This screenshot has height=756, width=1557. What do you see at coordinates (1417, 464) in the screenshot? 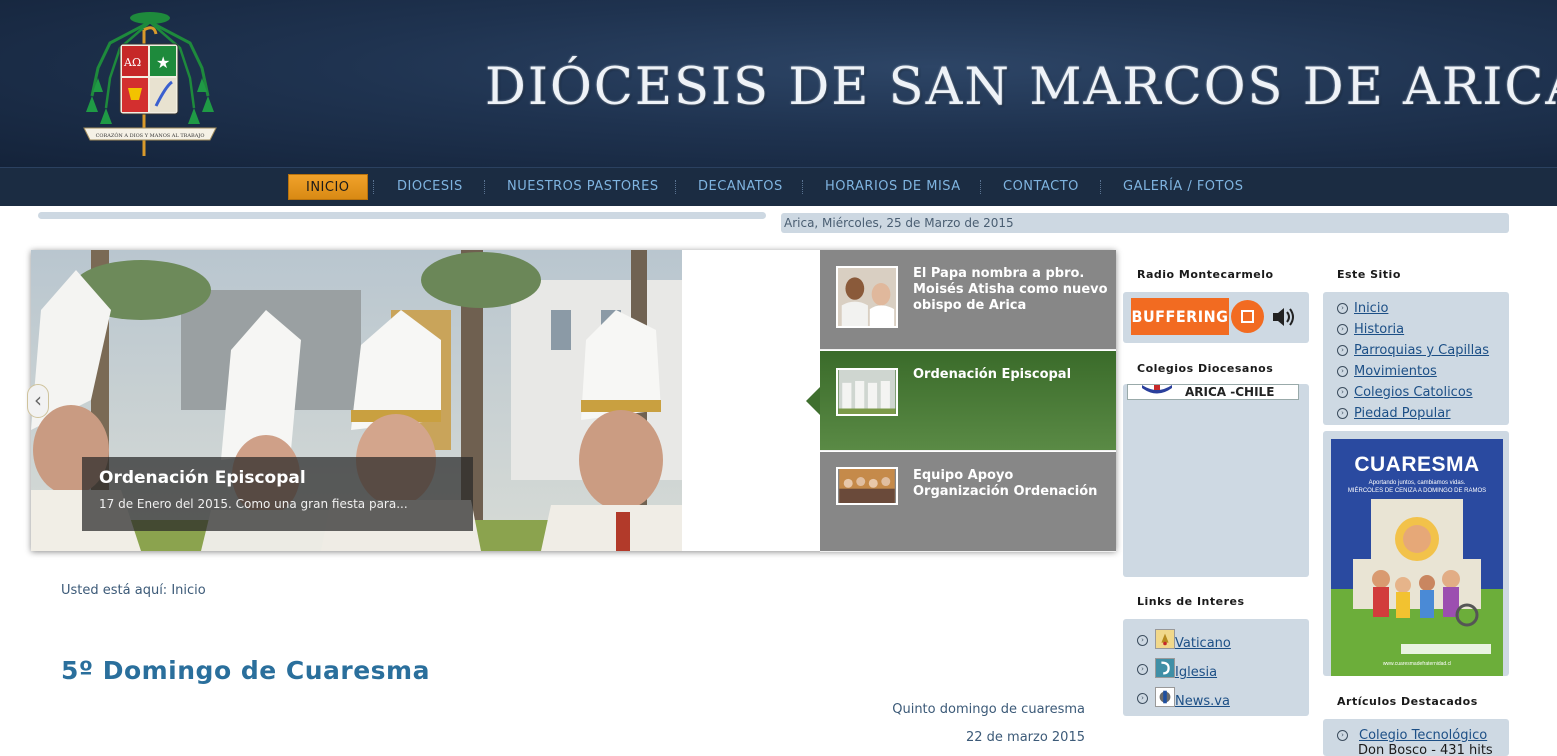
I see `poster-title: CUARESMA` at bounding box center [1417, 464].